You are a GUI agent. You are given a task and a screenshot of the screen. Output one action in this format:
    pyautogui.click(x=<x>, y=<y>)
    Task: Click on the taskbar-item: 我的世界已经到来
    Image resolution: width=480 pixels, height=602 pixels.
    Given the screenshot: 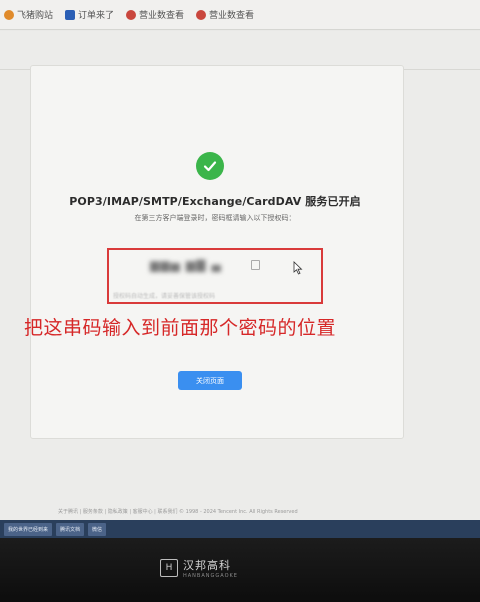 What is the action you would take?
    pyautogui.click(x=28, y=529)
    